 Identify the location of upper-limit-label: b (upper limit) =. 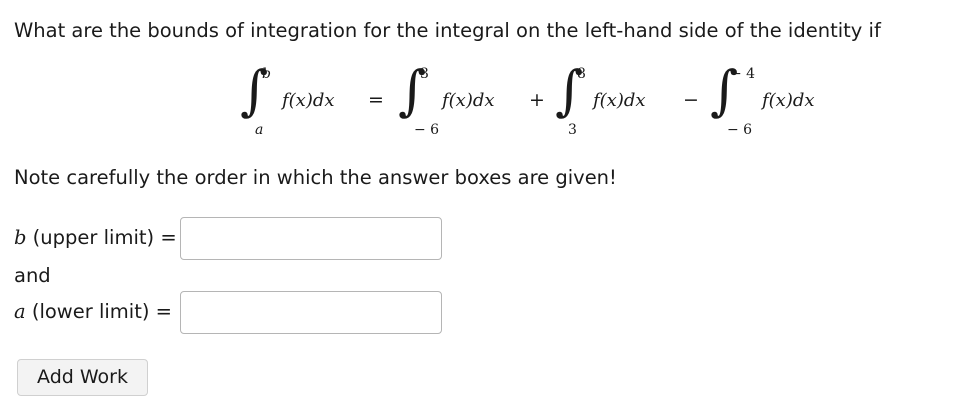
(95, 237).